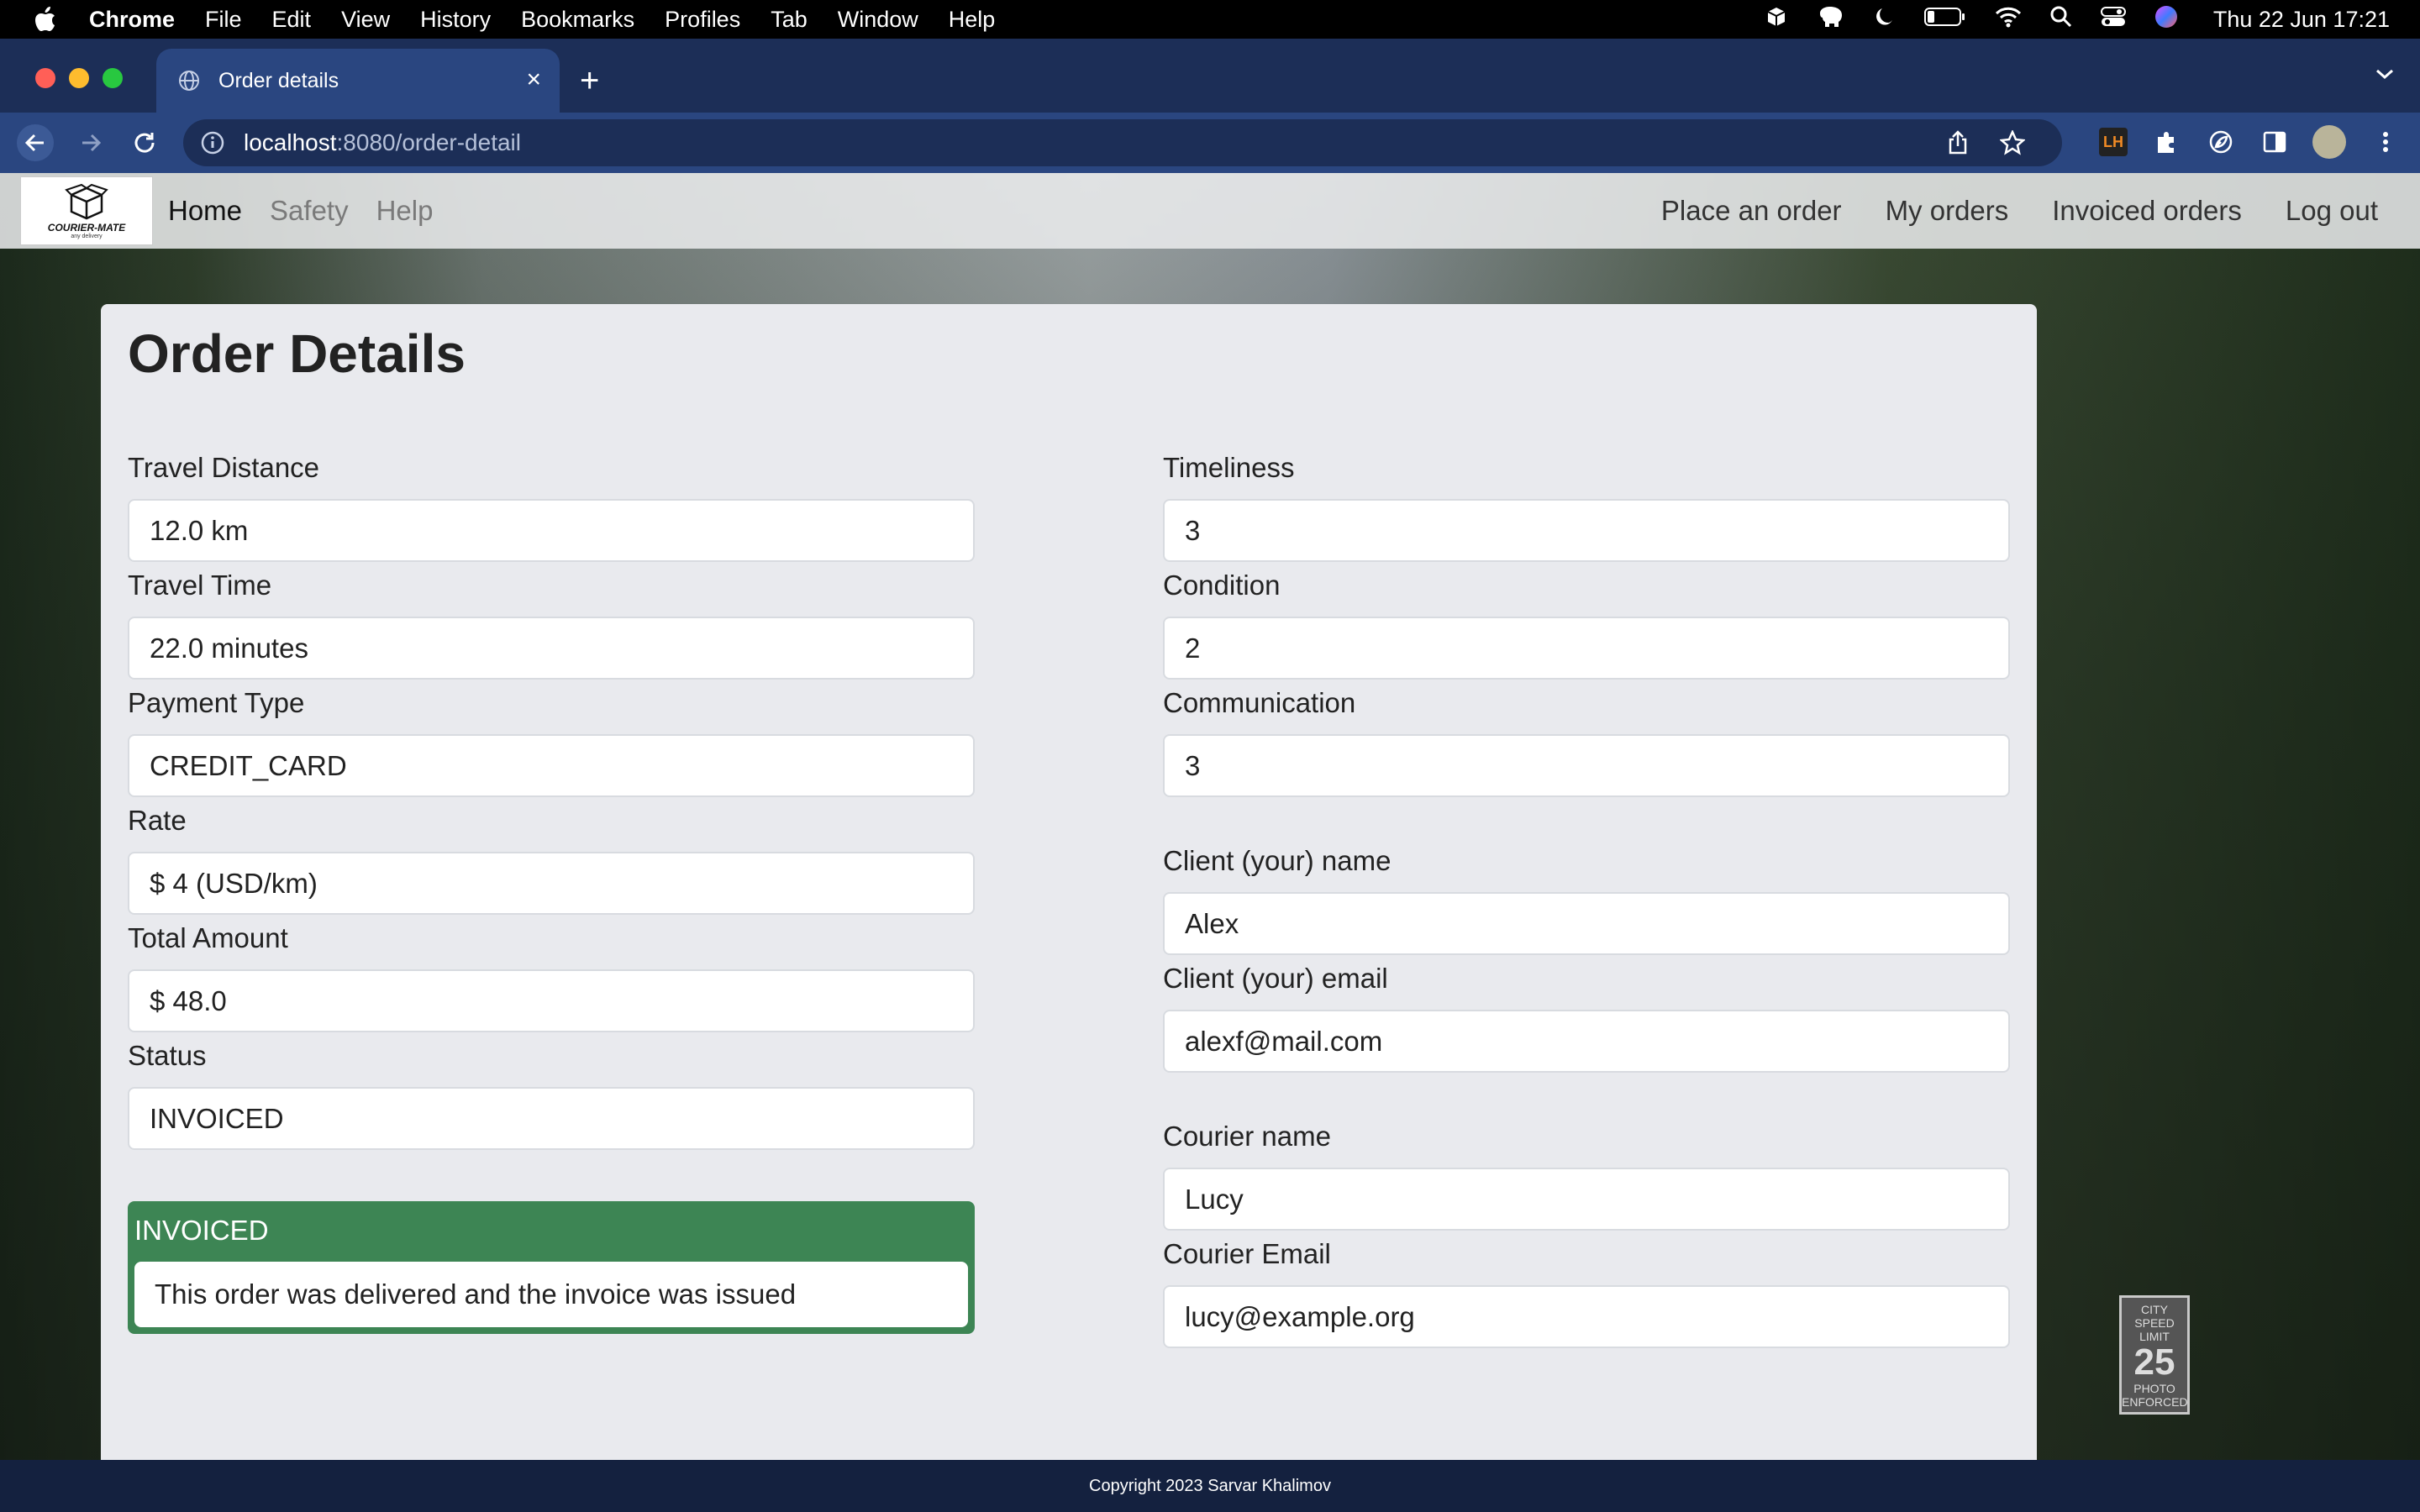  Describe the element at coordinates (2147, 211) in the screenshot. I see `nav-link-invoiced-orders: Invoiced orders` at that location.